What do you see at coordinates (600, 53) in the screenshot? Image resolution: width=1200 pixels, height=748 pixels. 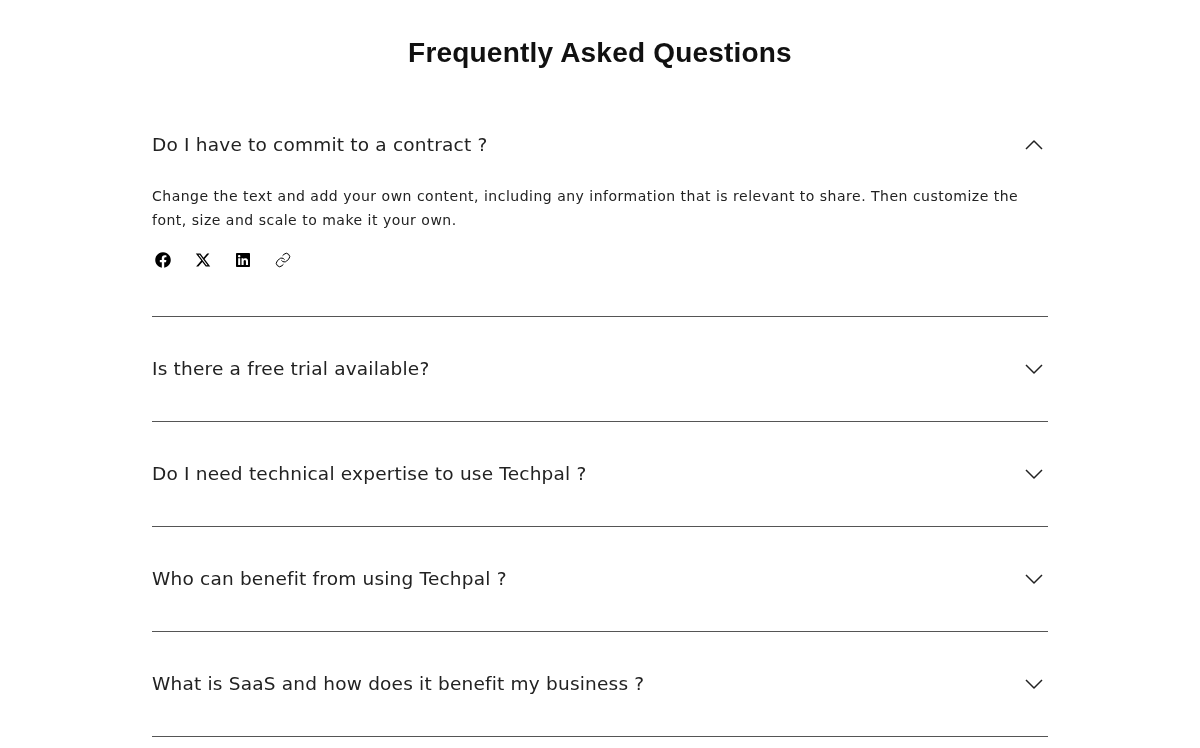 I see `faq-heading: Frequently Asked Questions` at bounding box center [600, 53].